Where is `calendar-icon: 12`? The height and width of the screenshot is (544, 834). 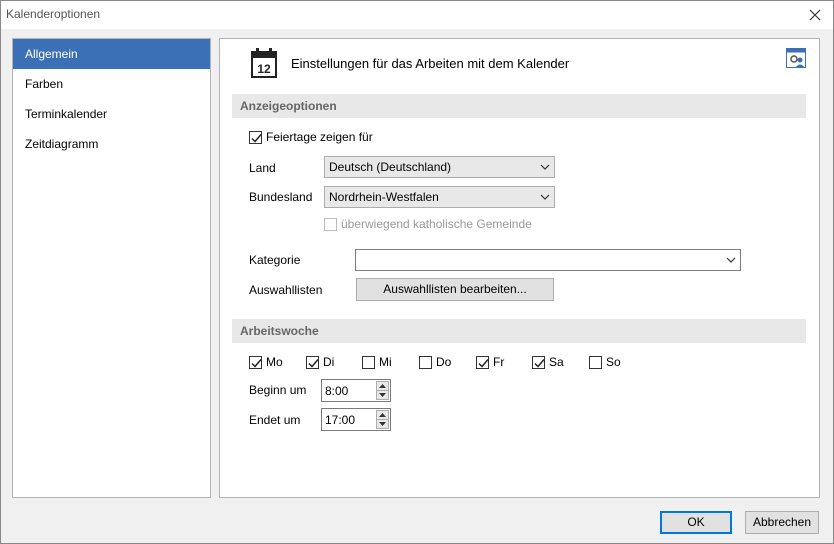 calendar-icon: 12 is located at coordinates (264, 63).